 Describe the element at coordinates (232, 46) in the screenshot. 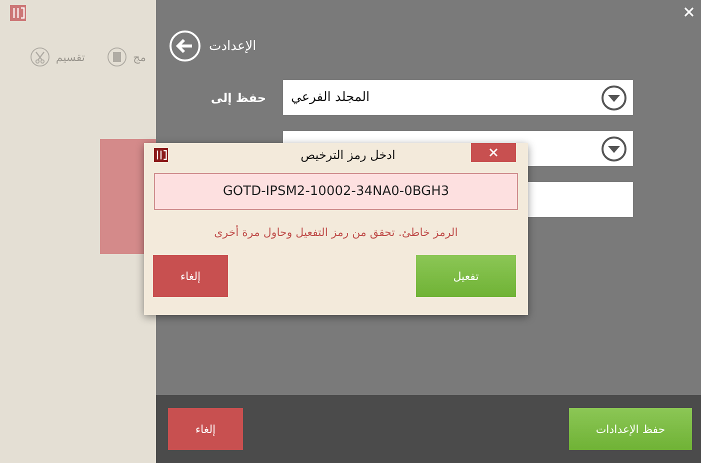

I see `settings-title: الإعدادت` at that location.